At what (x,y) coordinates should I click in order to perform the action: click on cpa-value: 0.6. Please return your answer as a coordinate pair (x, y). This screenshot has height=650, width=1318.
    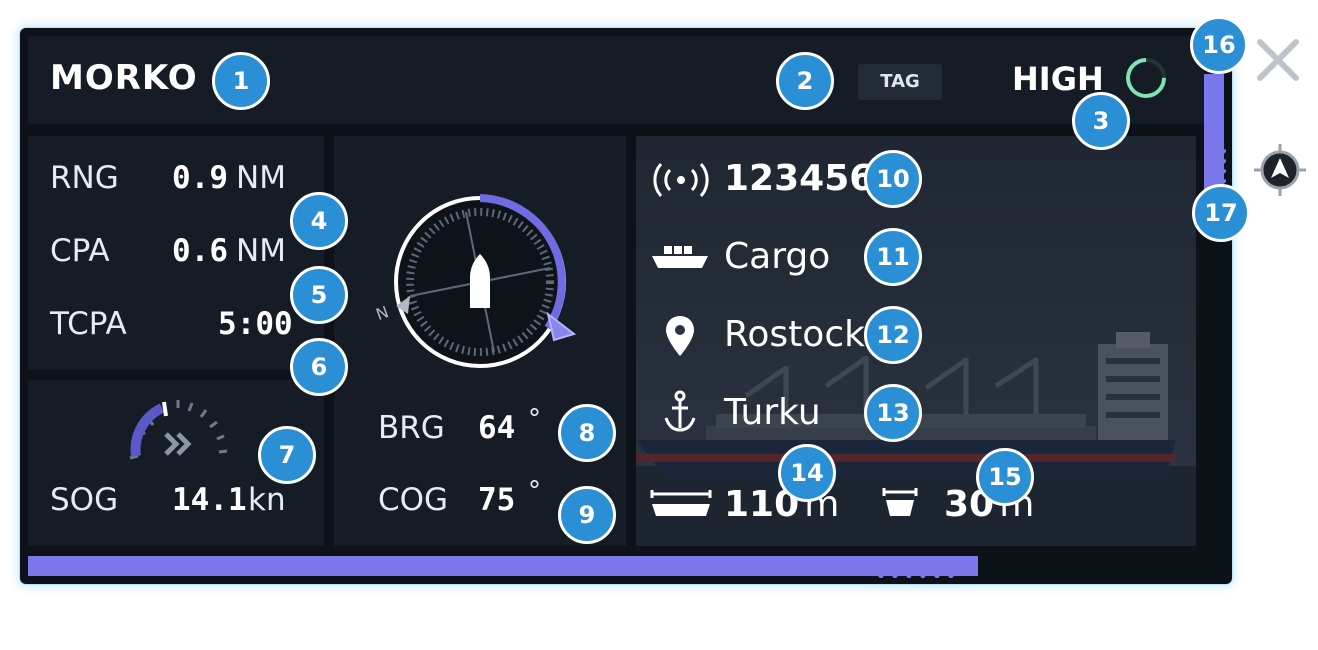
    Looking at the image, I should click on (200, 251).